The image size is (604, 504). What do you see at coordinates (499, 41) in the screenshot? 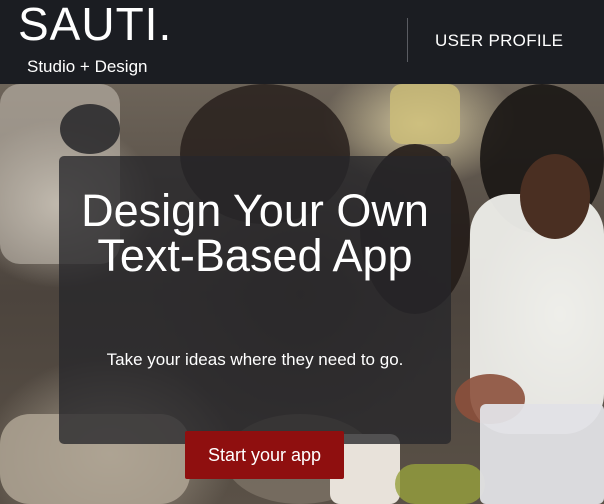
I see `user-profile-link: USER PROFILE` at bounding box center [499, 41].